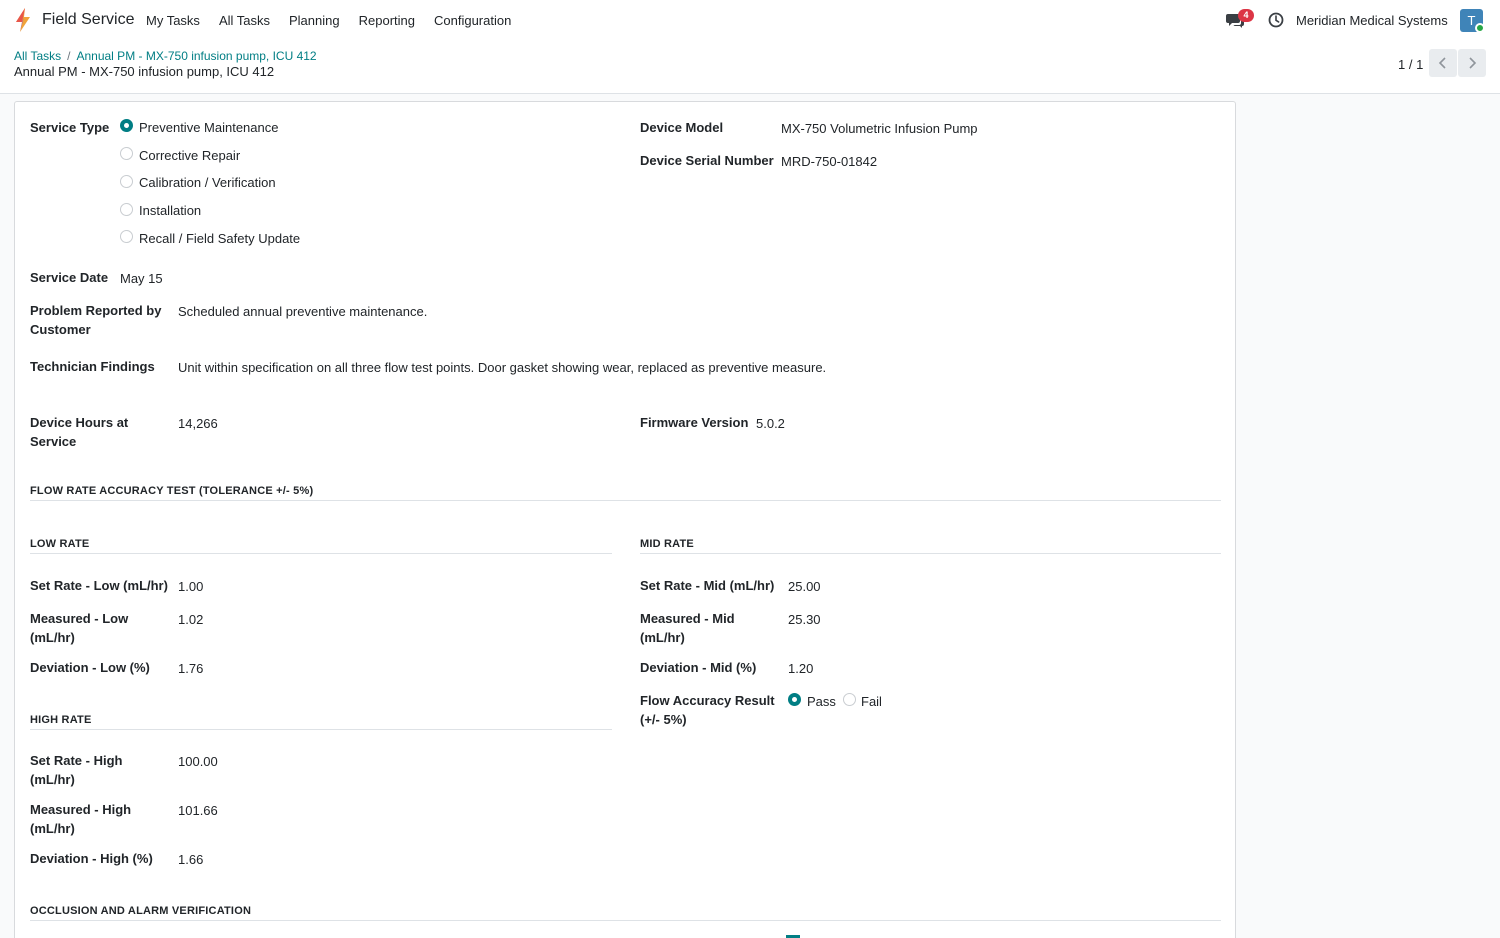 The height and width of the screenshot is (938, 1500). I want to click on device-serial-label: Device Serial Number, so click(707, 160).